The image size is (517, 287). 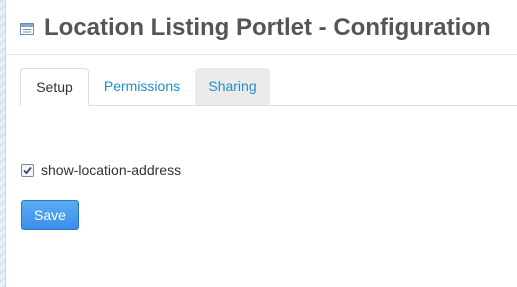 I want to click on portlet-config-icon, so click(x=27, y=29).